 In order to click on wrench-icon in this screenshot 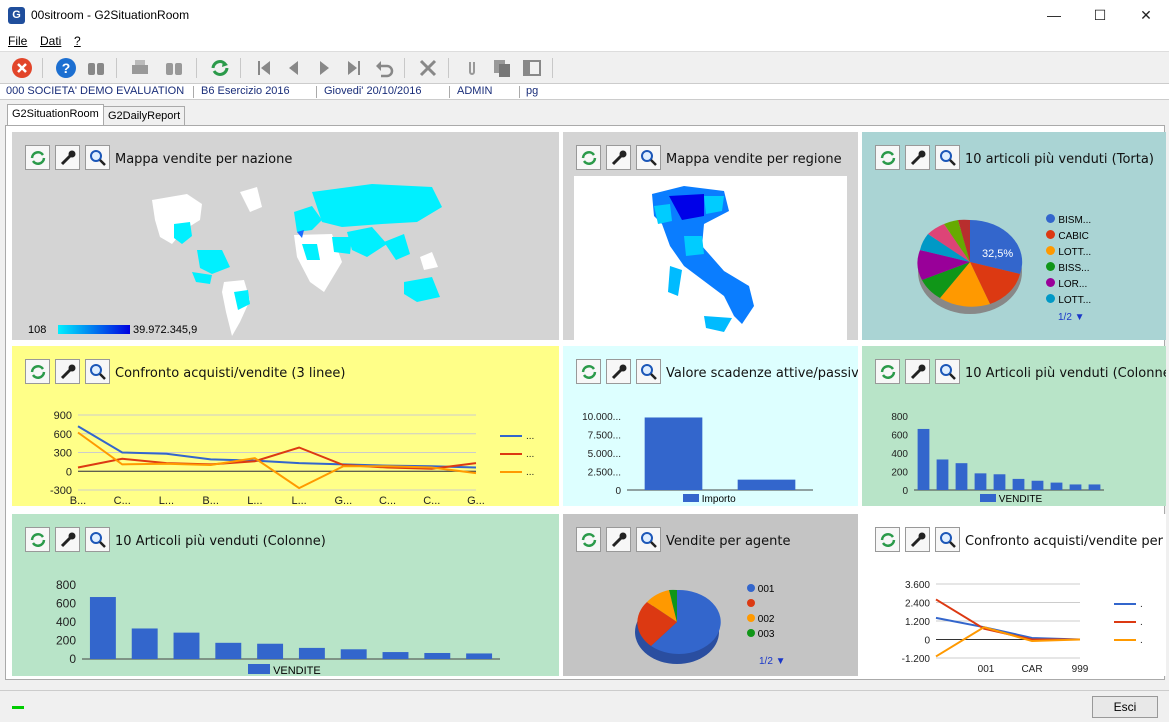, I will do `click(618, 157)`.